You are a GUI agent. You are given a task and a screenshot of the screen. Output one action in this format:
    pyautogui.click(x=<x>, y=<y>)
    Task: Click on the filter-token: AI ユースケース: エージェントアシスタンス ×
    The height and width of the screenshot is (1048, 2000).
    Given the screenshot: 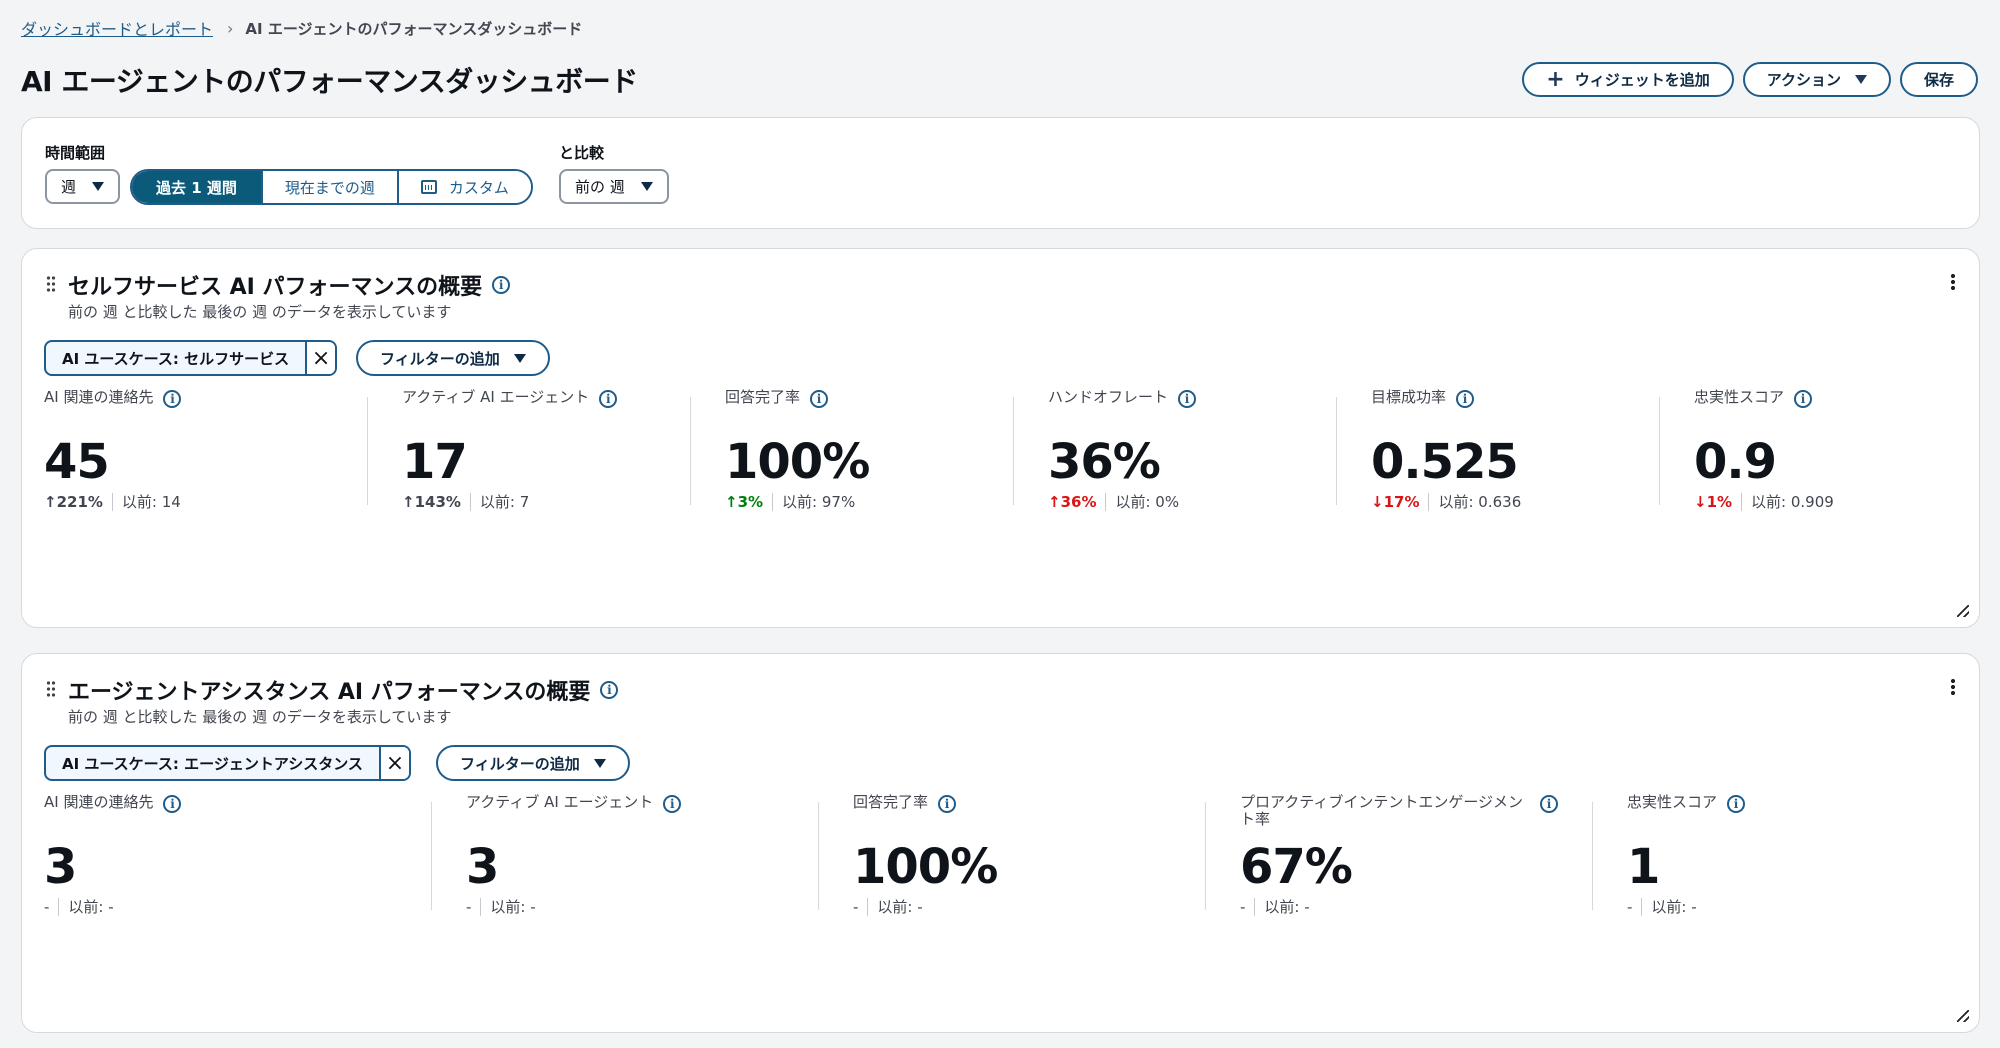 What is the action you would take?
    pyautogui.click(x=227, y=763)
    